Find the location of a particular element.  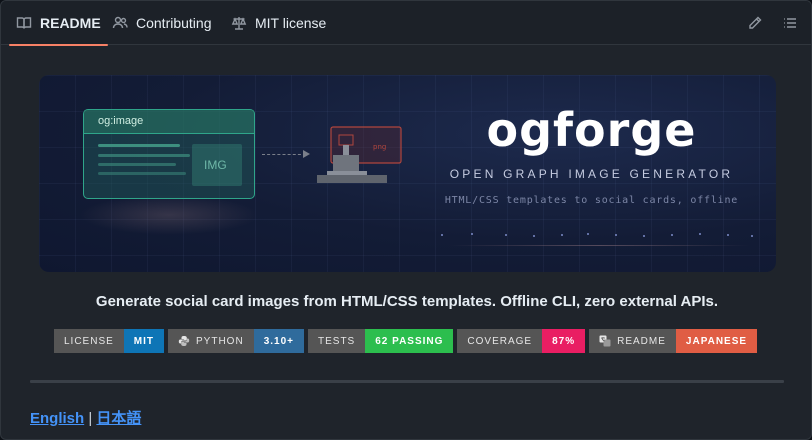

badge-key-wrapper: PYTHON is located at coordinates (211, 341).